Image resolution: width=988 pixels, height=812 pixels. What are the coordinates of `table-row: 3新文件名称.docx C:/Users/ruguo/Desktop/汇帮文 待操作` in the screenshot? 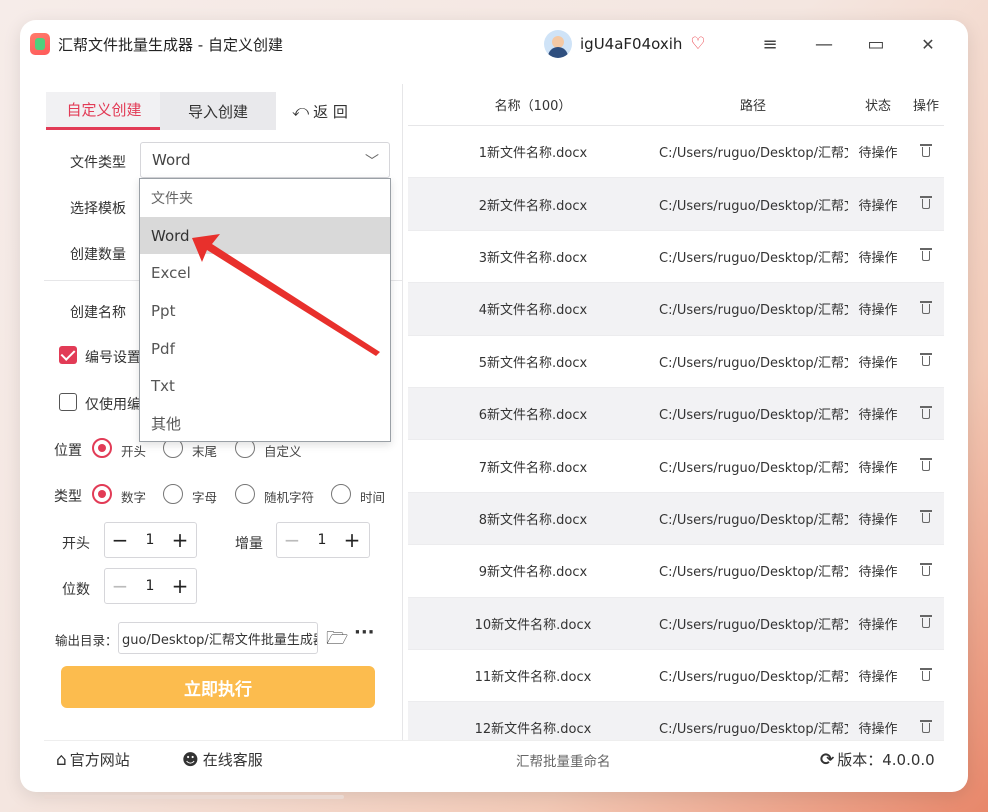 It's located at (676, 257).